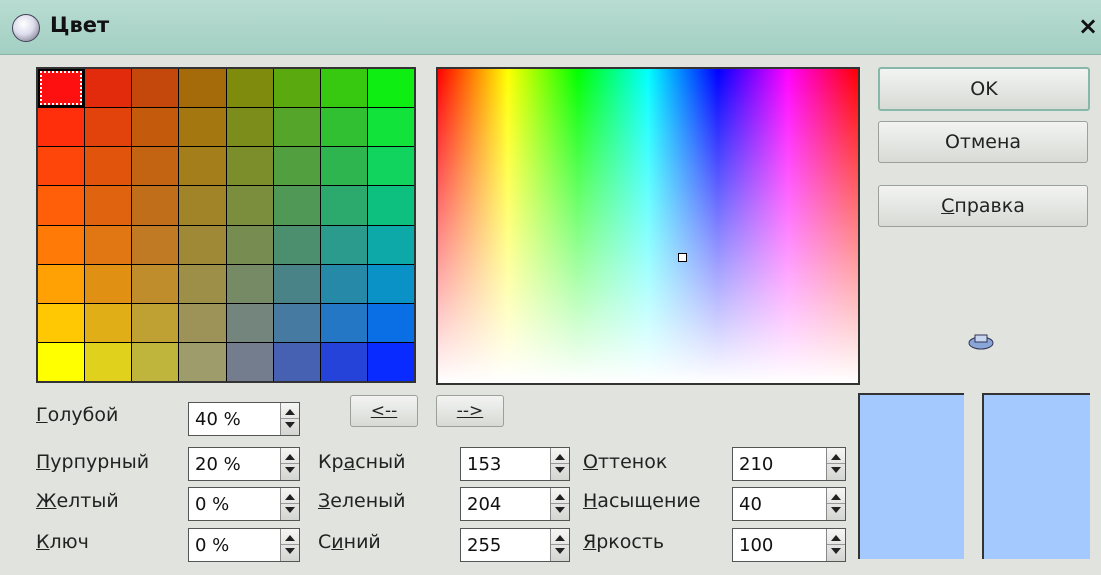 The image size is (1101, 575). Describe the element at coordinates (212, 504) in the screenshot. I see `yellow-value: 0 %` at that location.